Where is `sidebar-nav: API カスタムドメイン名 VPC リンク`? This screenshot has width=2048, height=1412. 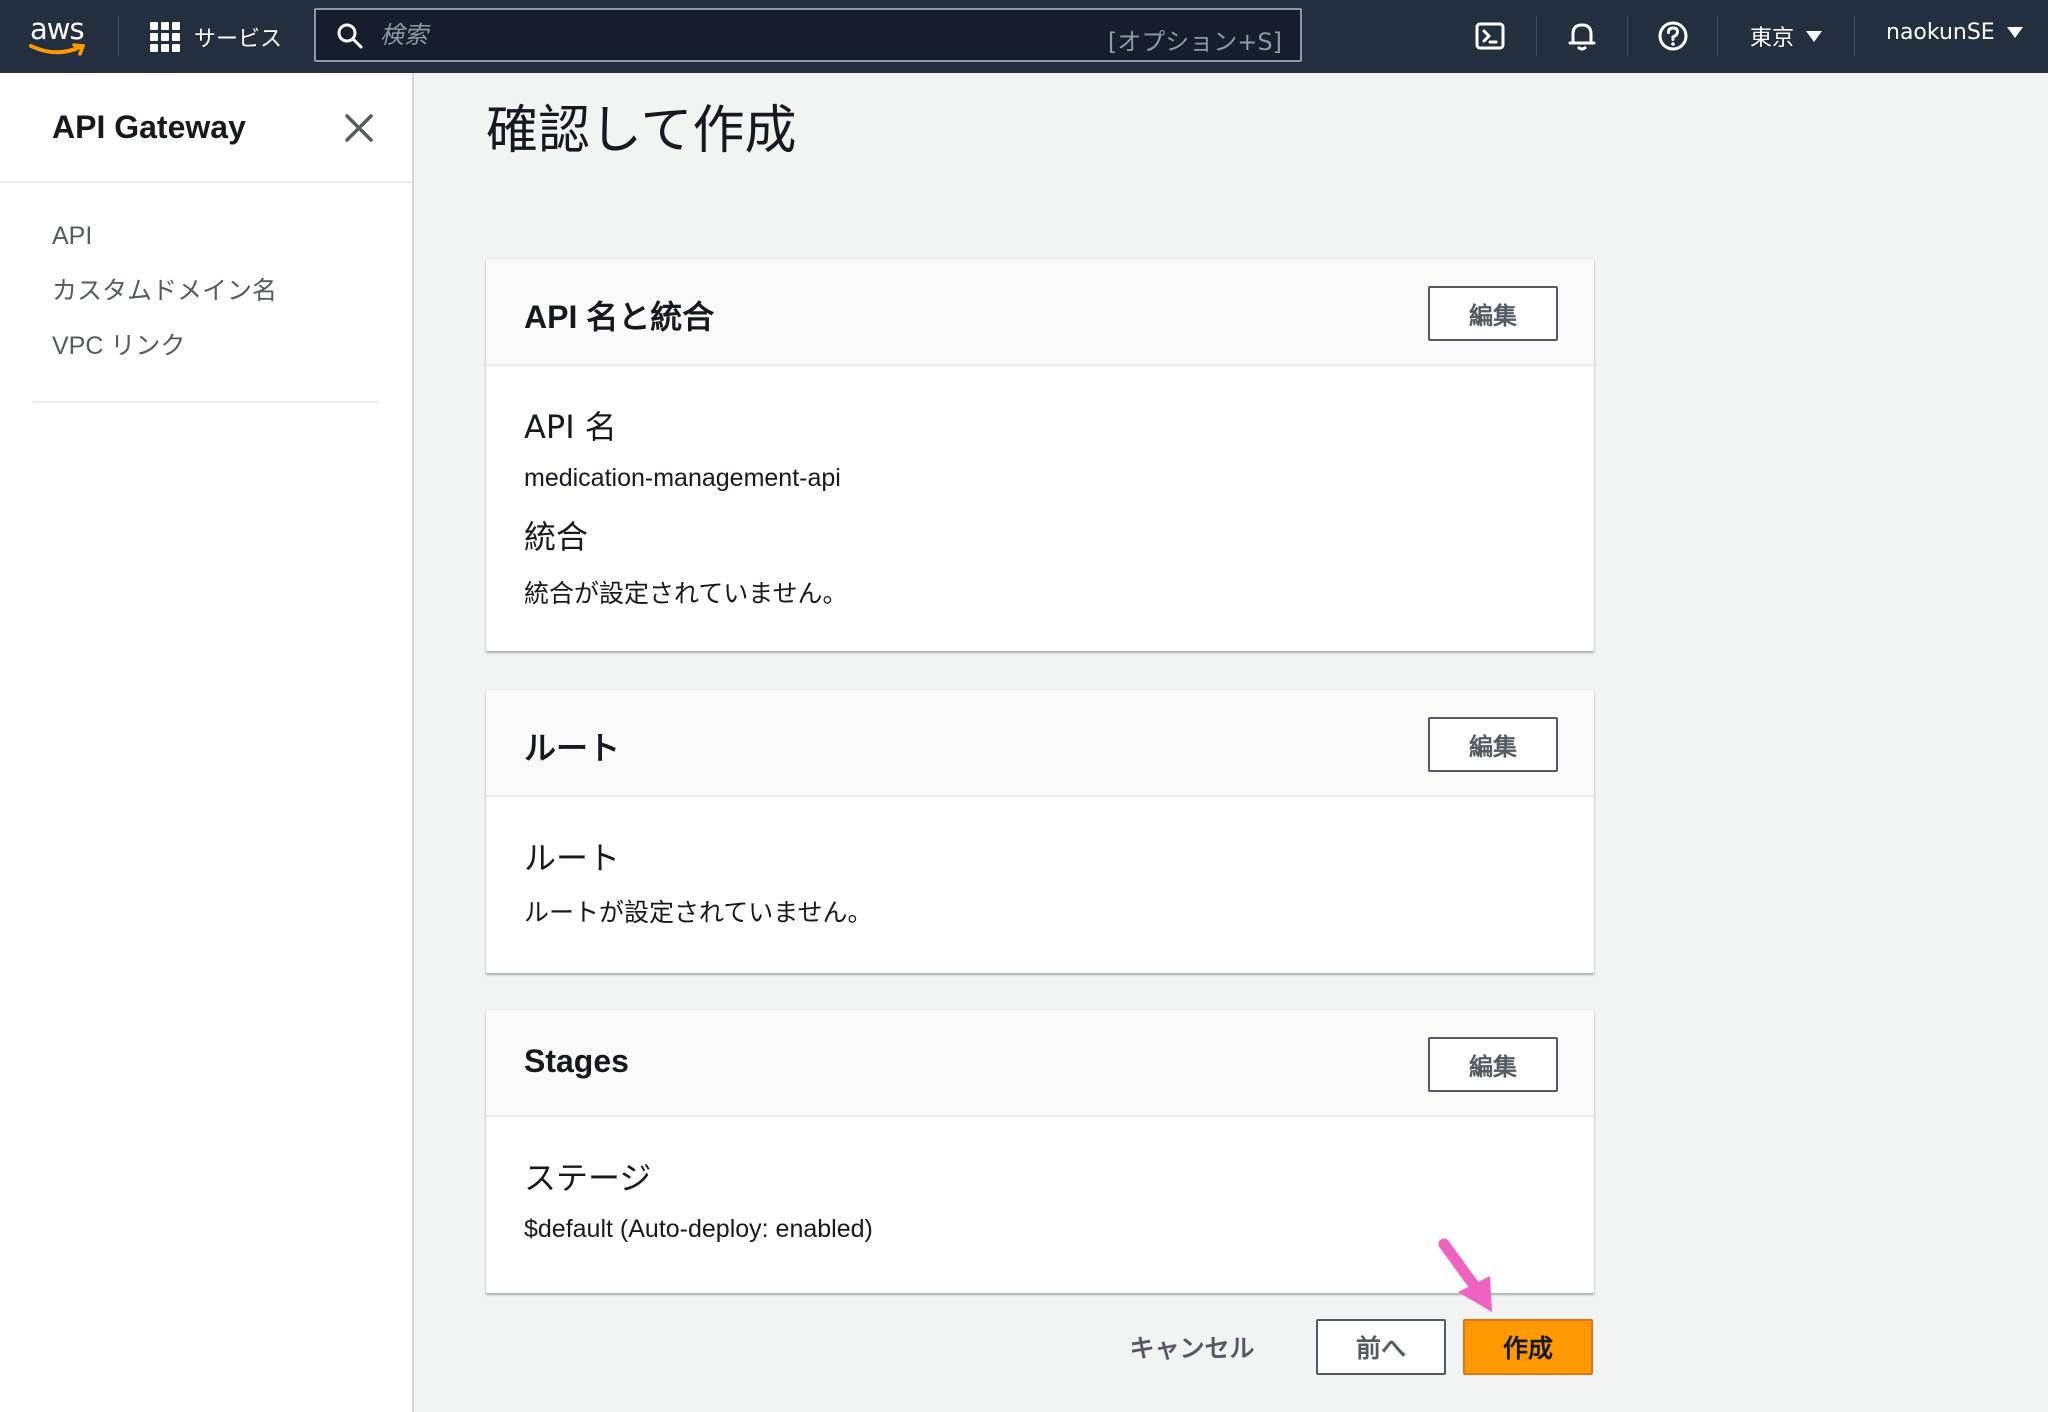
sidebar-nav: API カスタムドメイン名 VPC リンク is located at coordinates (164, 291).